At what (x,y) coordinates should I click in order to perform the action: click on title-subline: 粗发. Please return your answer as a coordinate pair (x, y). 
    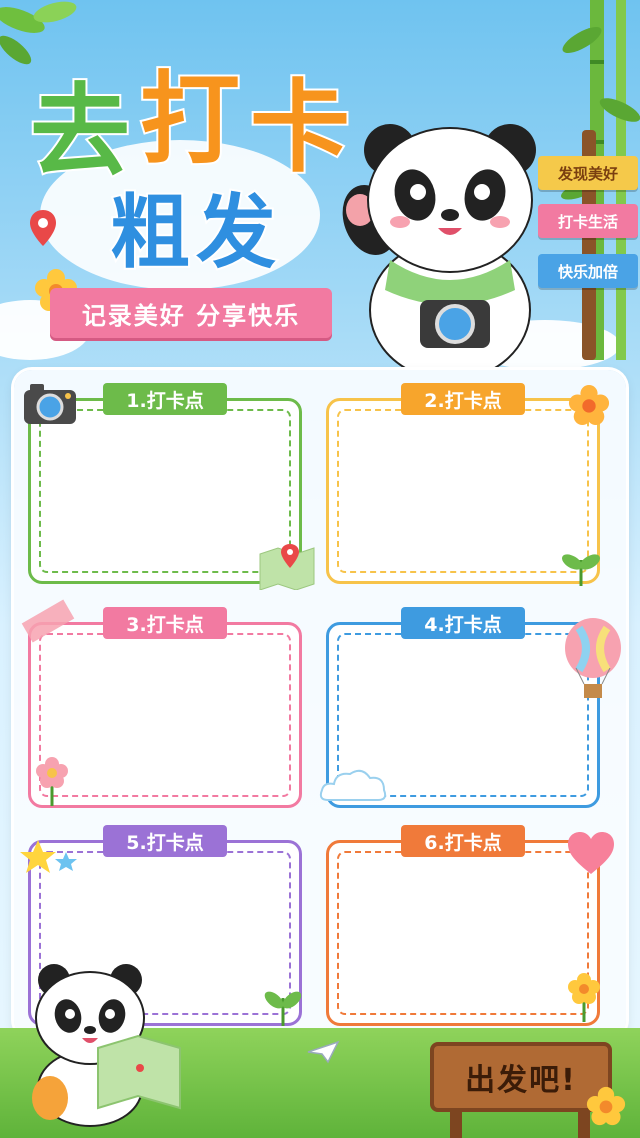
    Looking at the image, I should click on (195, 232).